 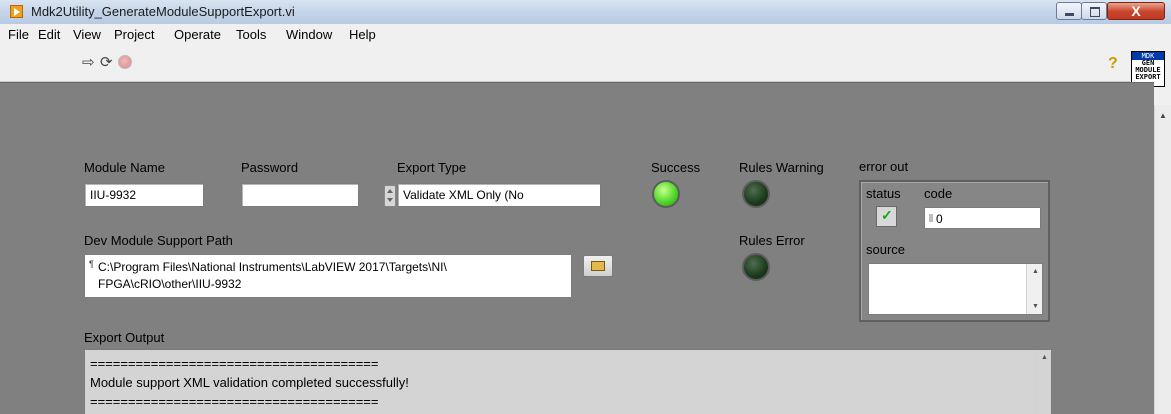 I want to click on run-arrow-icon: ⇨, so click(x=88, y=63).